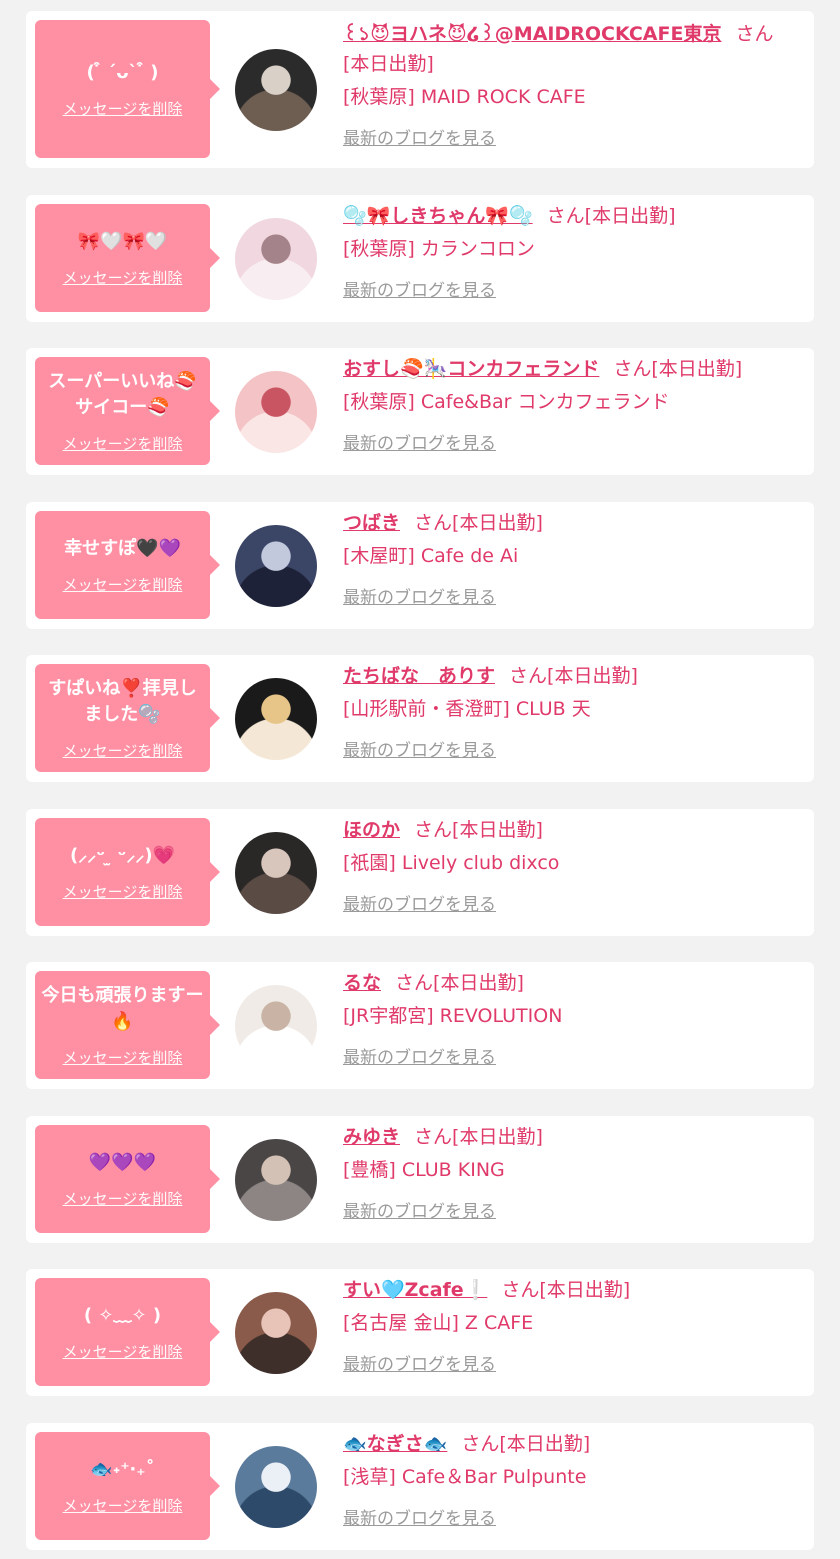  I want to click on name-line: るな さん[本日出勤], so click(573, 983).